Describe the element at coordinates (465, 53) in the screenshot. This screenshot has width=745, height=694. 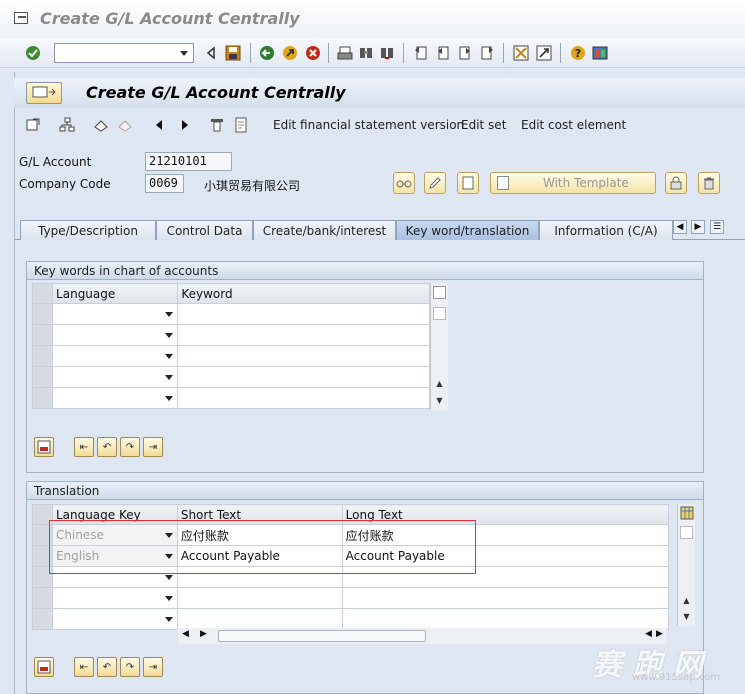
I see `next-page-icon` at that location.